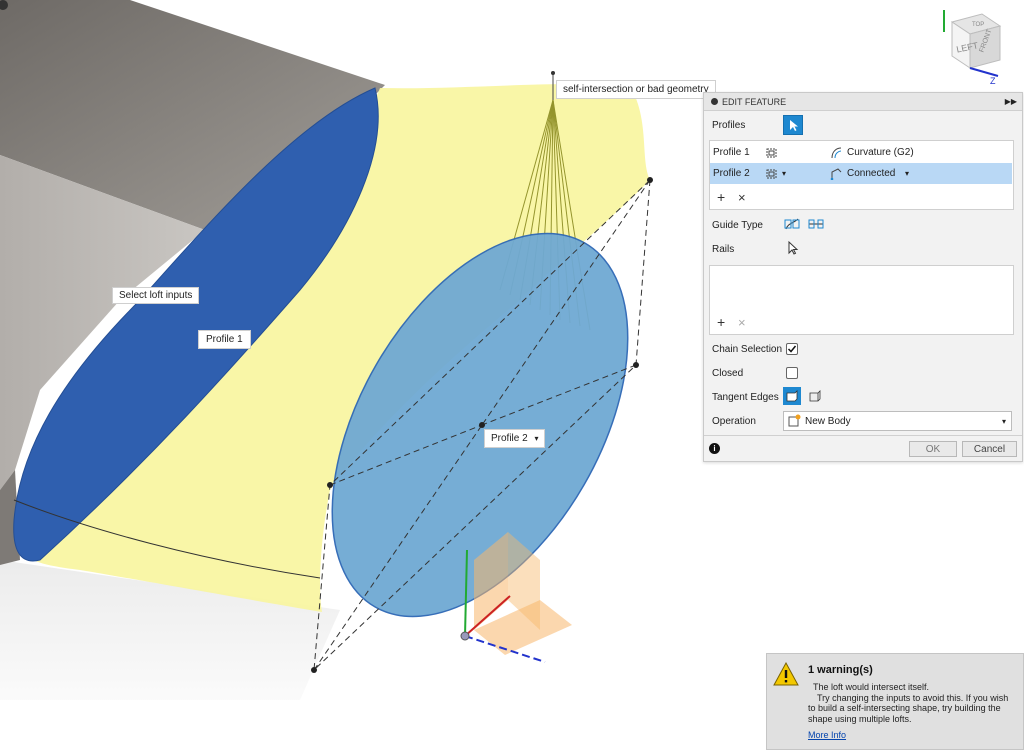 The height and width of the screenshot is (753, 1024). Describe the element at coordinates (827, 735) in the screenshot. I see `more-info-link: More Info` at that location.